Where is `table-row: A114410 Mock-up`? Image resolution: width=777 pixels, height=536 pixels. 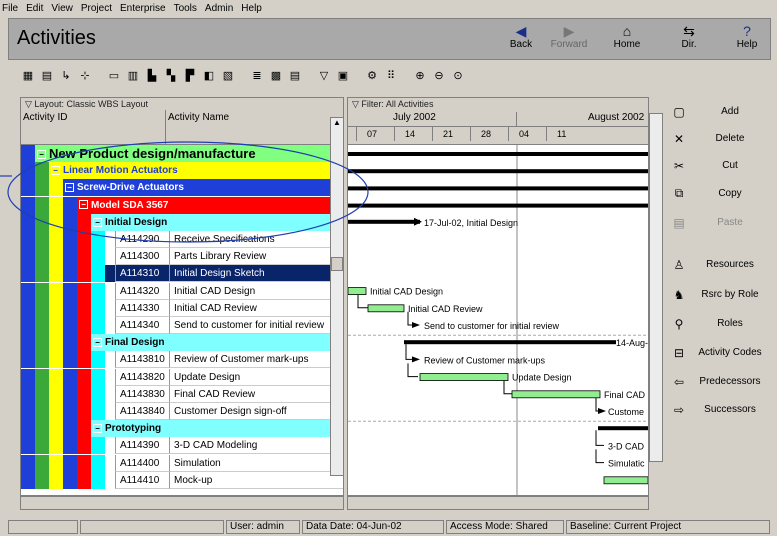 table-row: A114410 Mock-up is located at coordinates (182, 480).